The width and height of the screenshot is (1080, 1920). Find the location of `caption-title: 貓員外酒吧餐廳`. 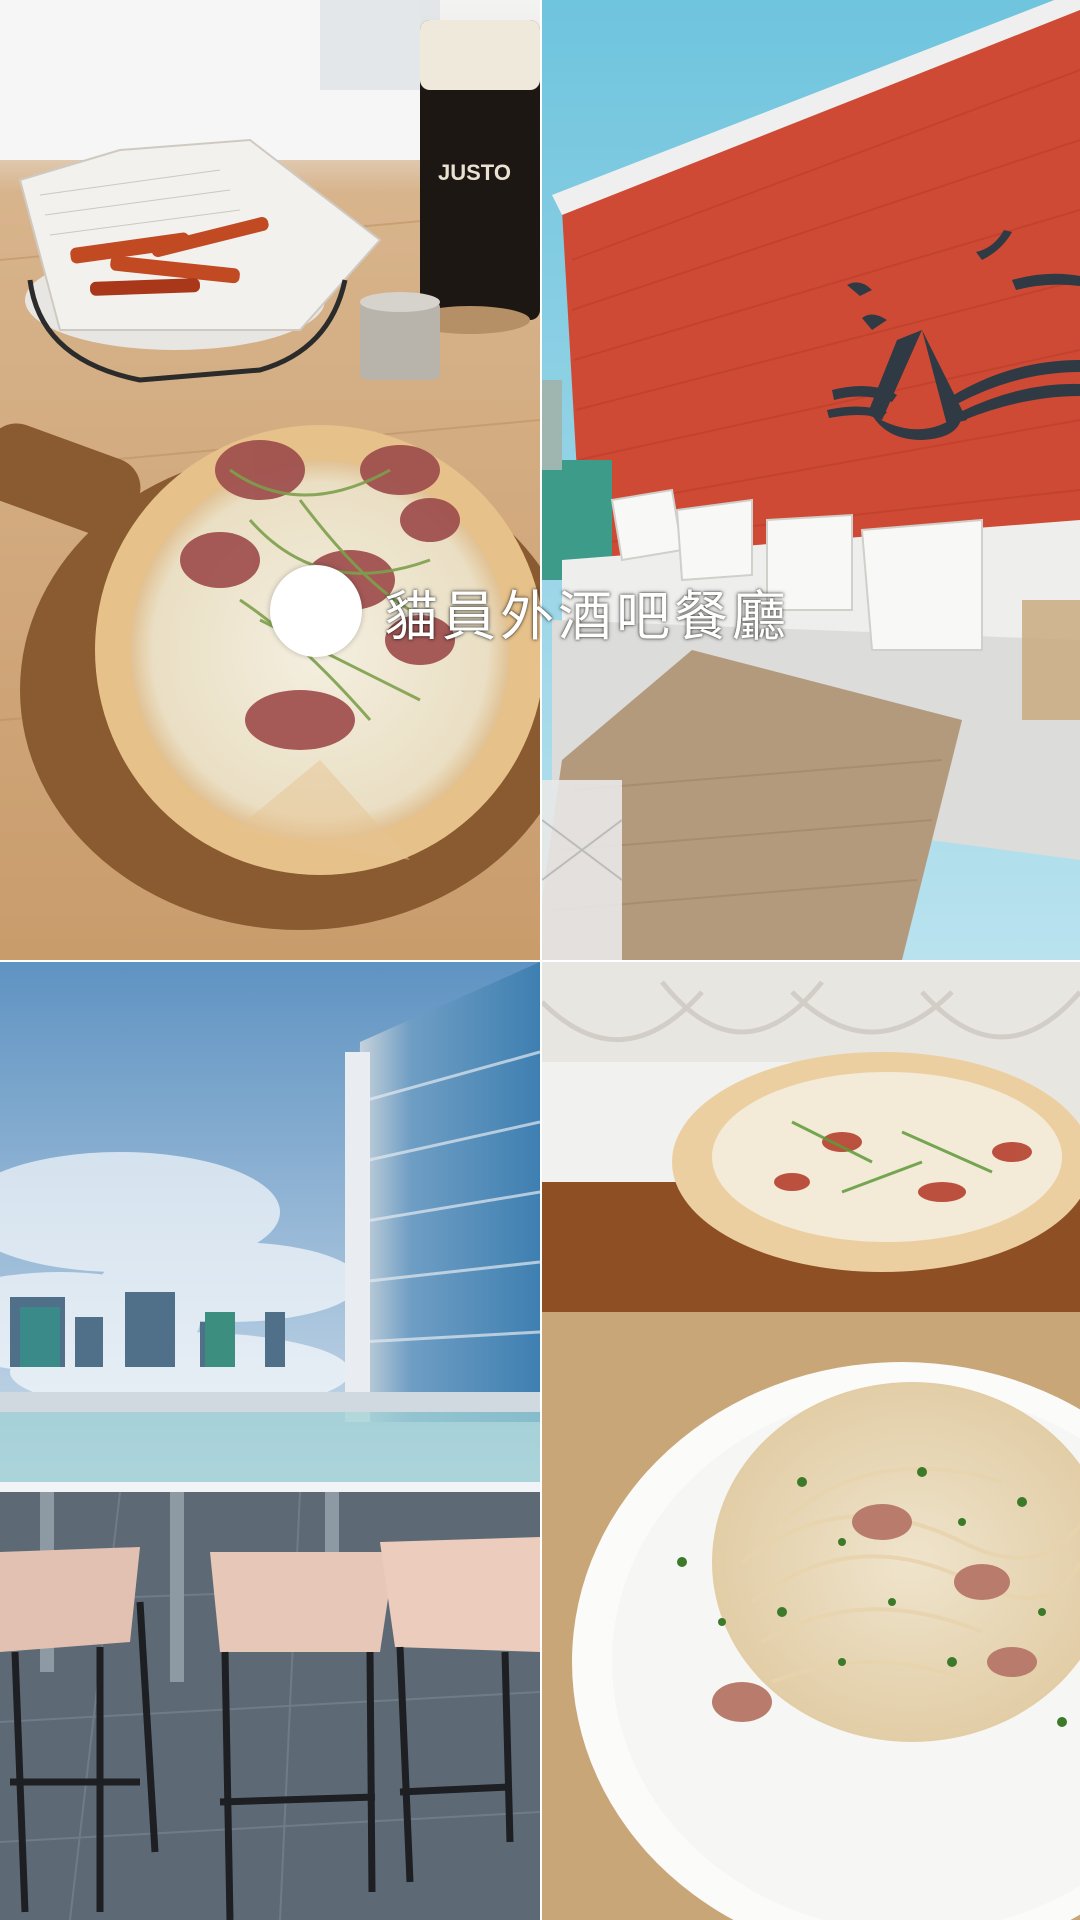

caption-title: 貓員外酒吧餐廳 is located at coordinates (587, 616).